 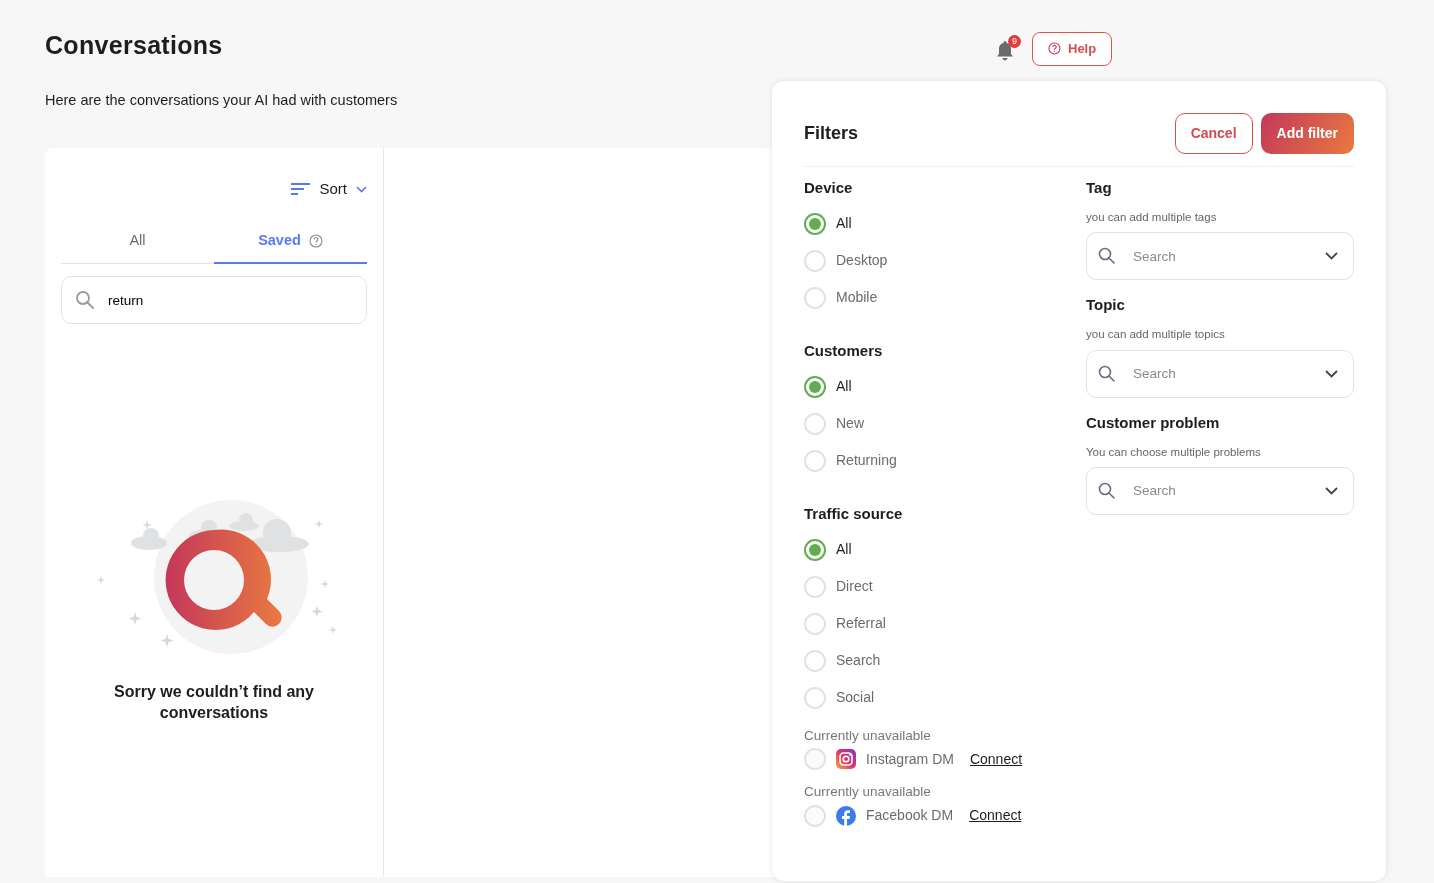 What do you see at coordinates (137, 245) in the screenshot?
I see `tab: All` at bounding box center [137, 245].